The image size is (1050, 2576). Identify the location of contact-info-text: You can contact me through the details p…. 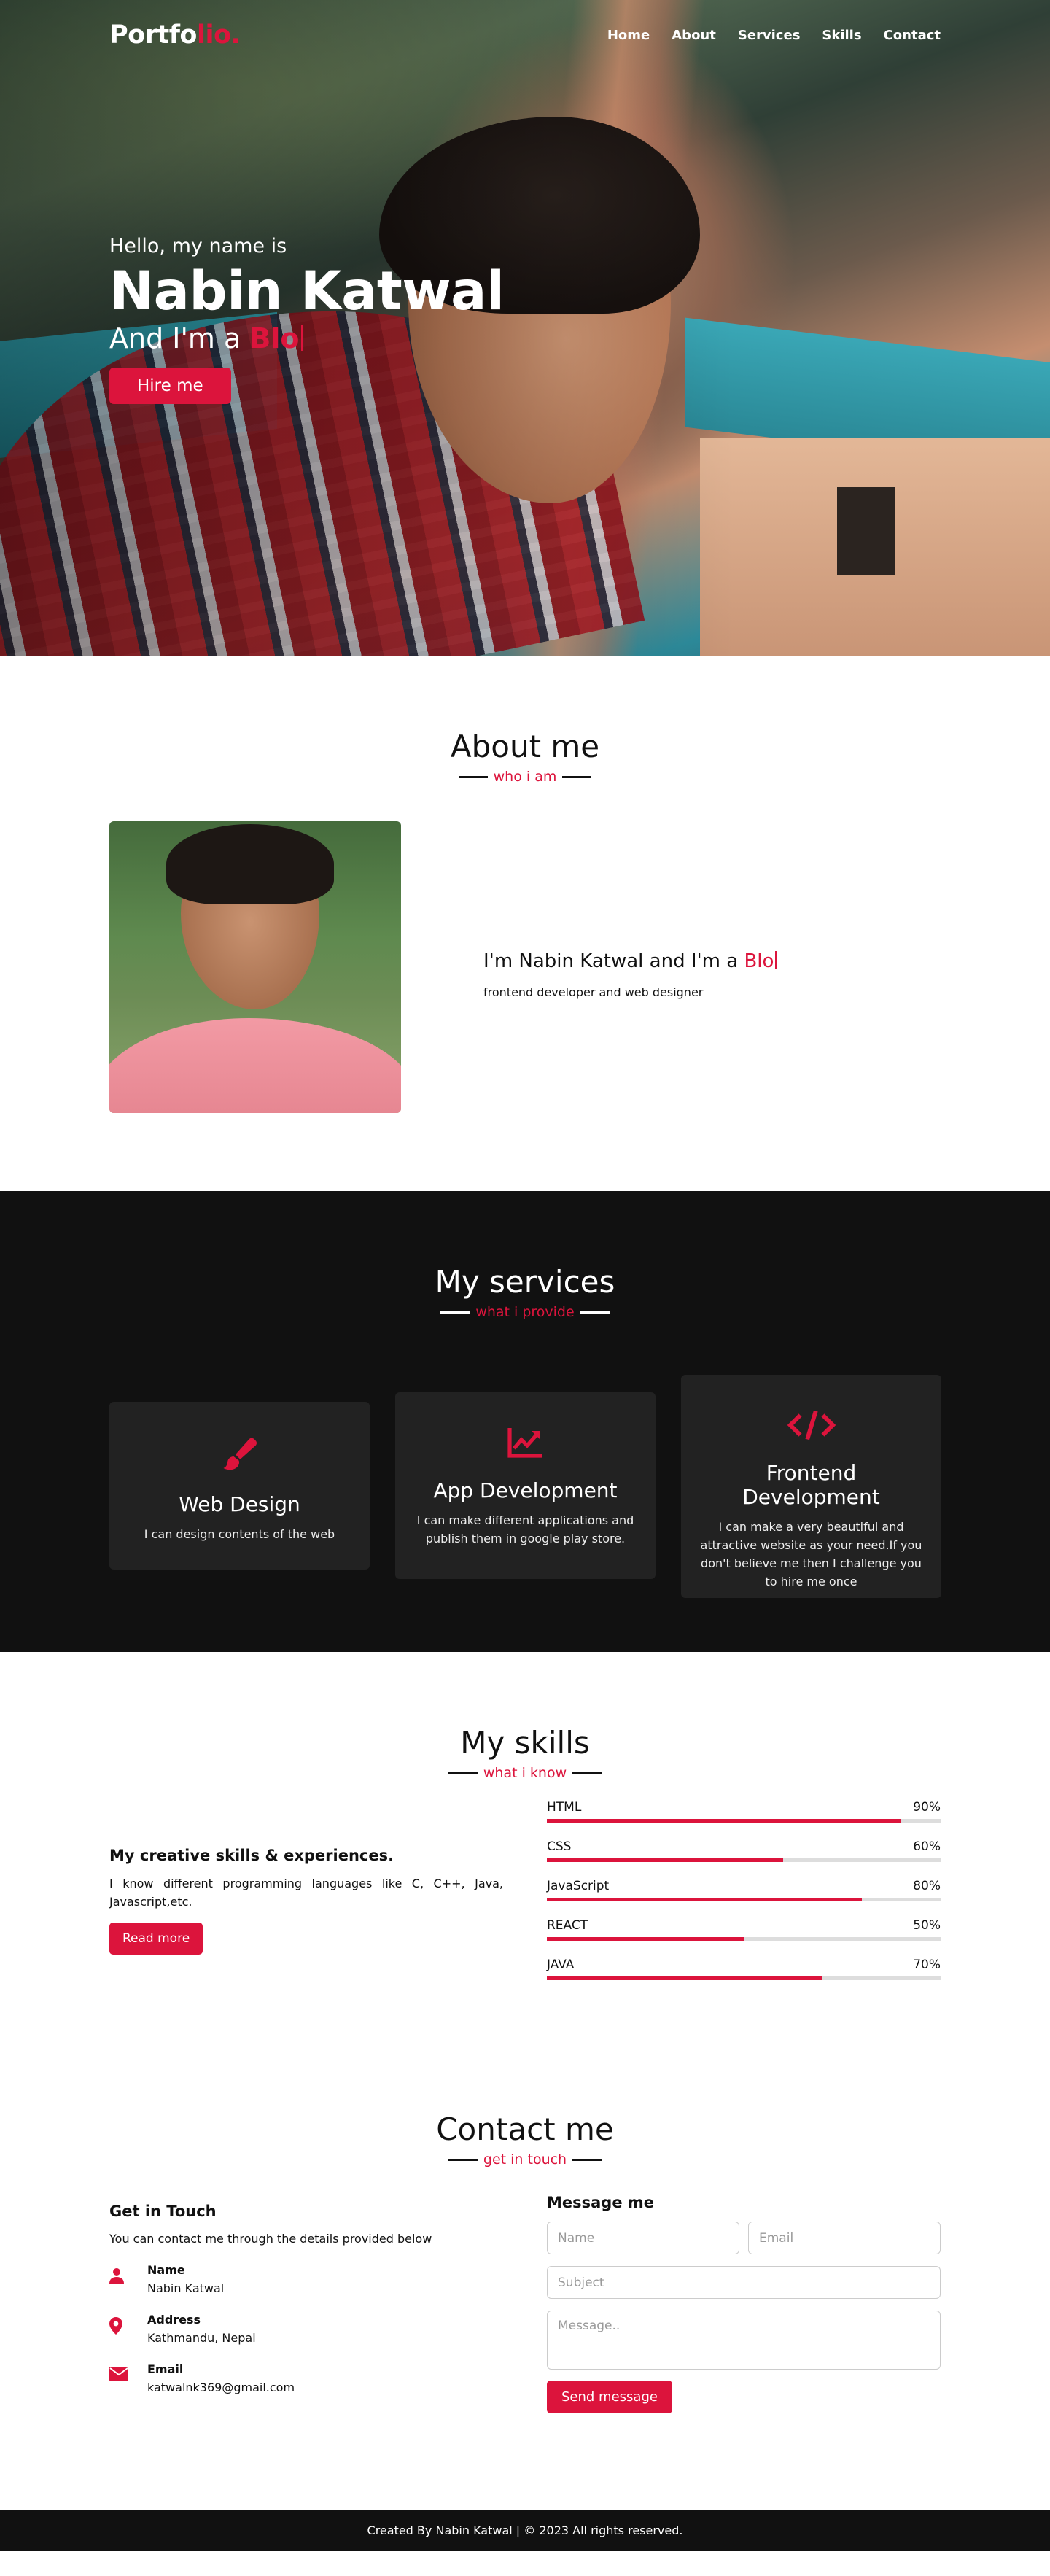
(270, 2239).